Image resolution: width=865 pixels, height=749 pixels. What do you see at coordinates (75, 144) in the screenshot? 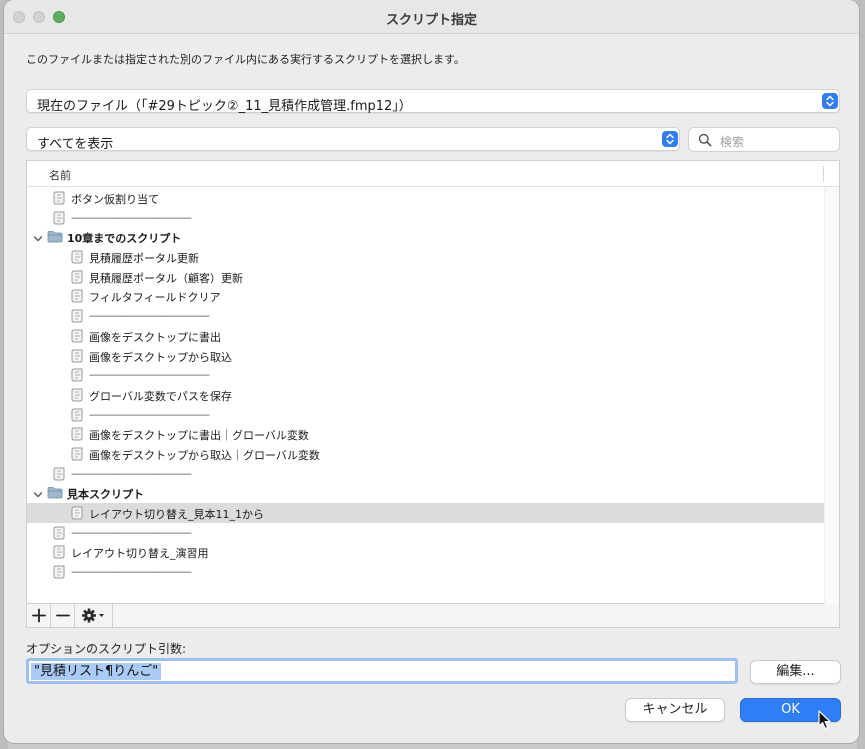
I see `show-filter-value: すべてを表示` at bounding box center [75, 144].